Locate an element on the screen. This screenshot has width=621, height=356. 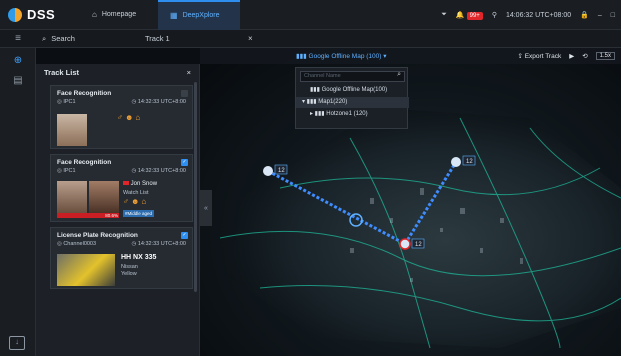
search-tab: ⌕ Search is located at coordinates (88, 39).